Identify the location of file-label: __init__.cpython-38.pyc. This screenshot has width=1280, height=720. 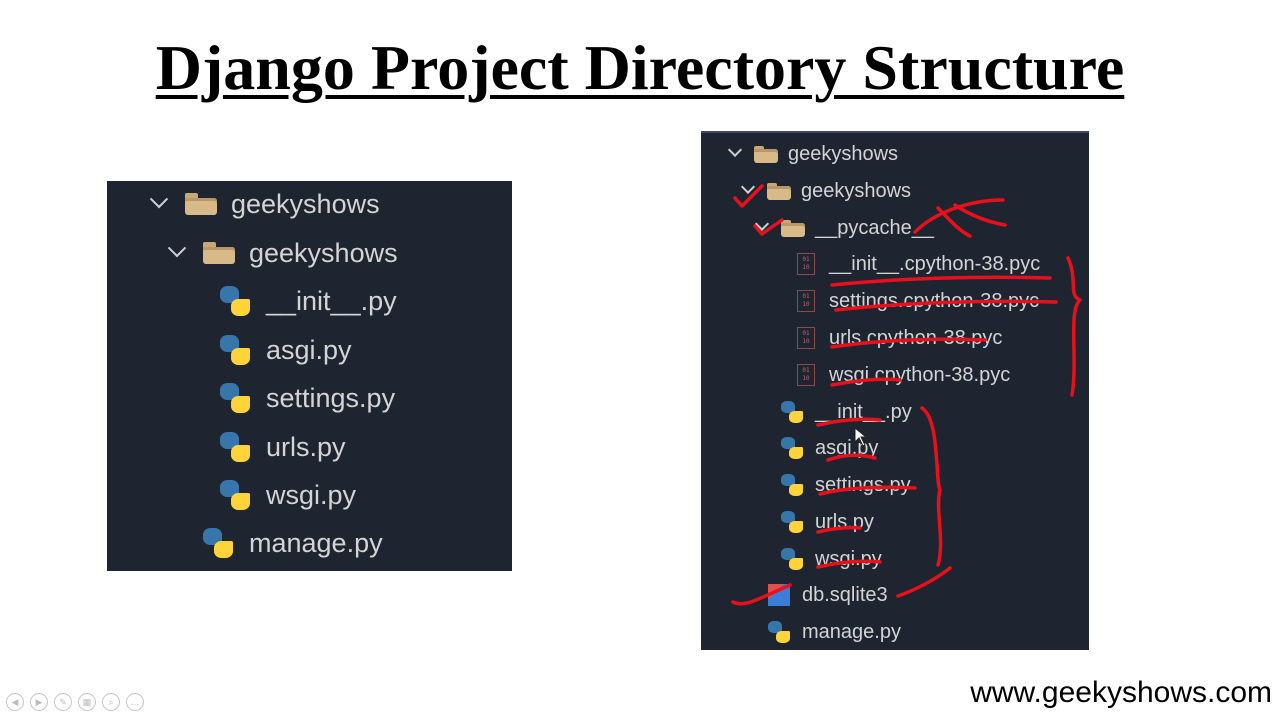
(935, 263).